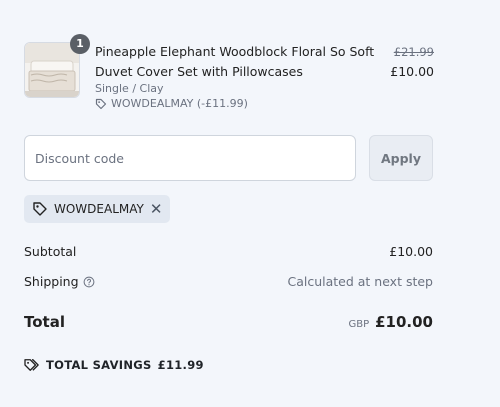 This screenshot has width=500, height=407. Describe the element at coordinates (413, 52) in the screenshot. I see `compare-at-price: £21.99` at that location.